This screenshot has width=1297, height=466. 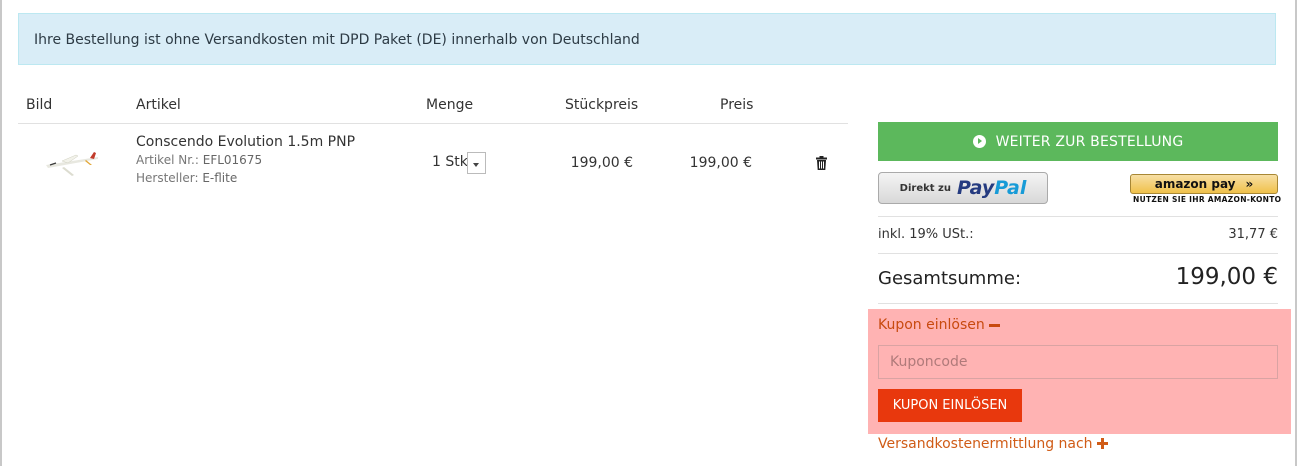 I want to click on total-value: 199,00 €, so click(x=1226, y=277).